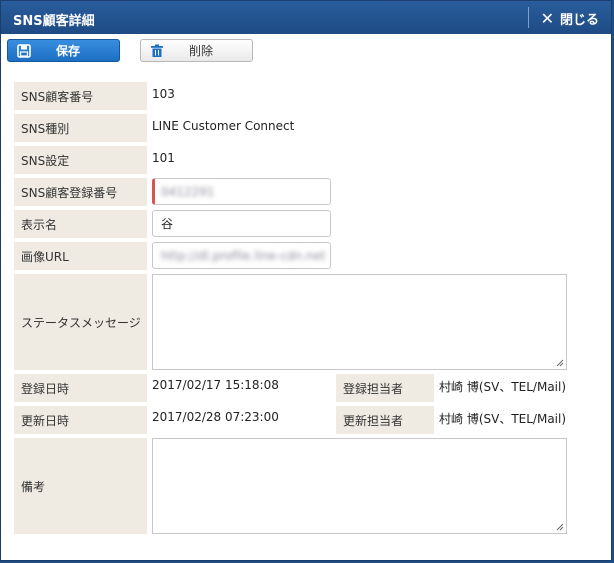  Describe the element at coordinates (80, 322) in the screenshot. I see `status-message-label: ステータスメッセージ` at that location.